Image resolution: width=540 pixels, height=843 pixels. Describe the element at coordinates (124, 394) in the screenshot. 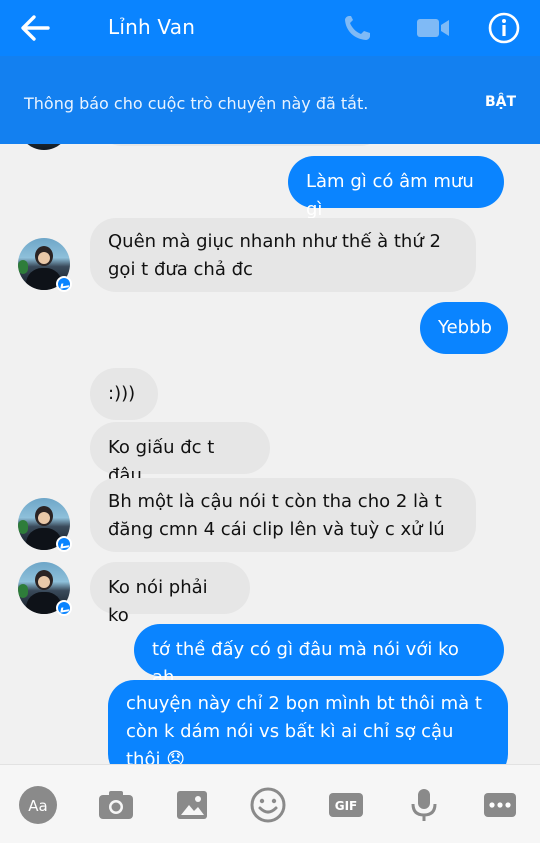

I see `message-bubble-incoming: :)))` at that location.